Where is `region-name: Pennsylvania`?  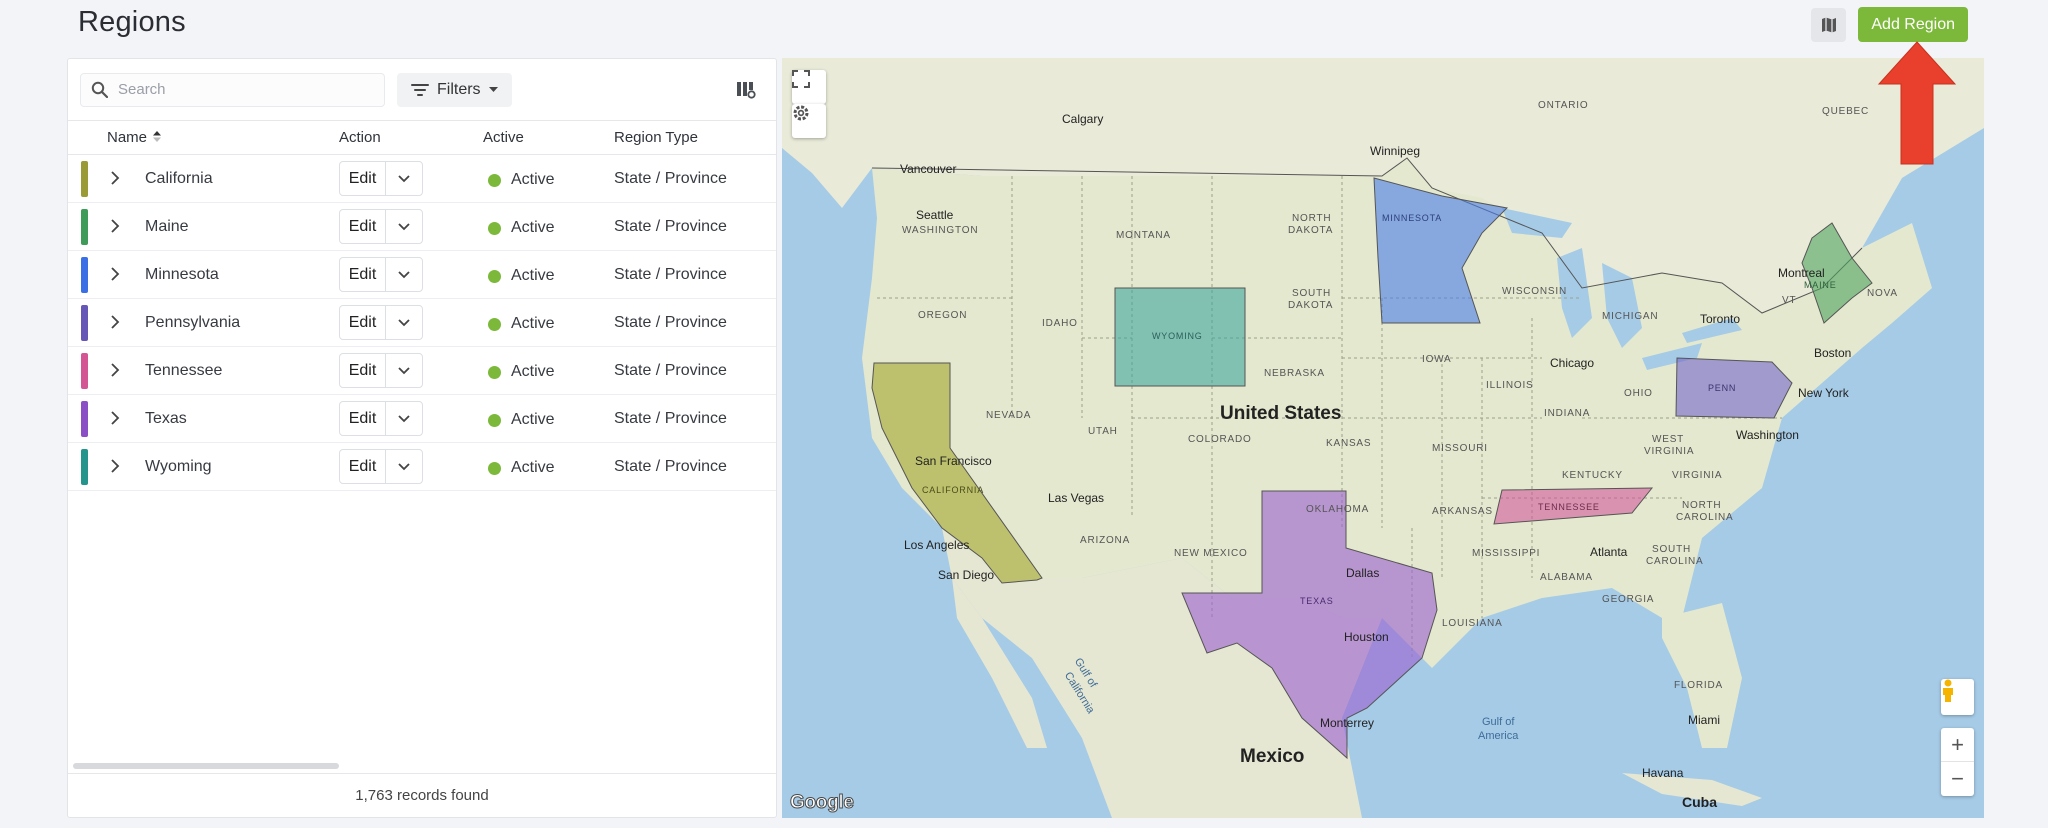
region-name: Pennsylvania is located at coordinates (192, 323).